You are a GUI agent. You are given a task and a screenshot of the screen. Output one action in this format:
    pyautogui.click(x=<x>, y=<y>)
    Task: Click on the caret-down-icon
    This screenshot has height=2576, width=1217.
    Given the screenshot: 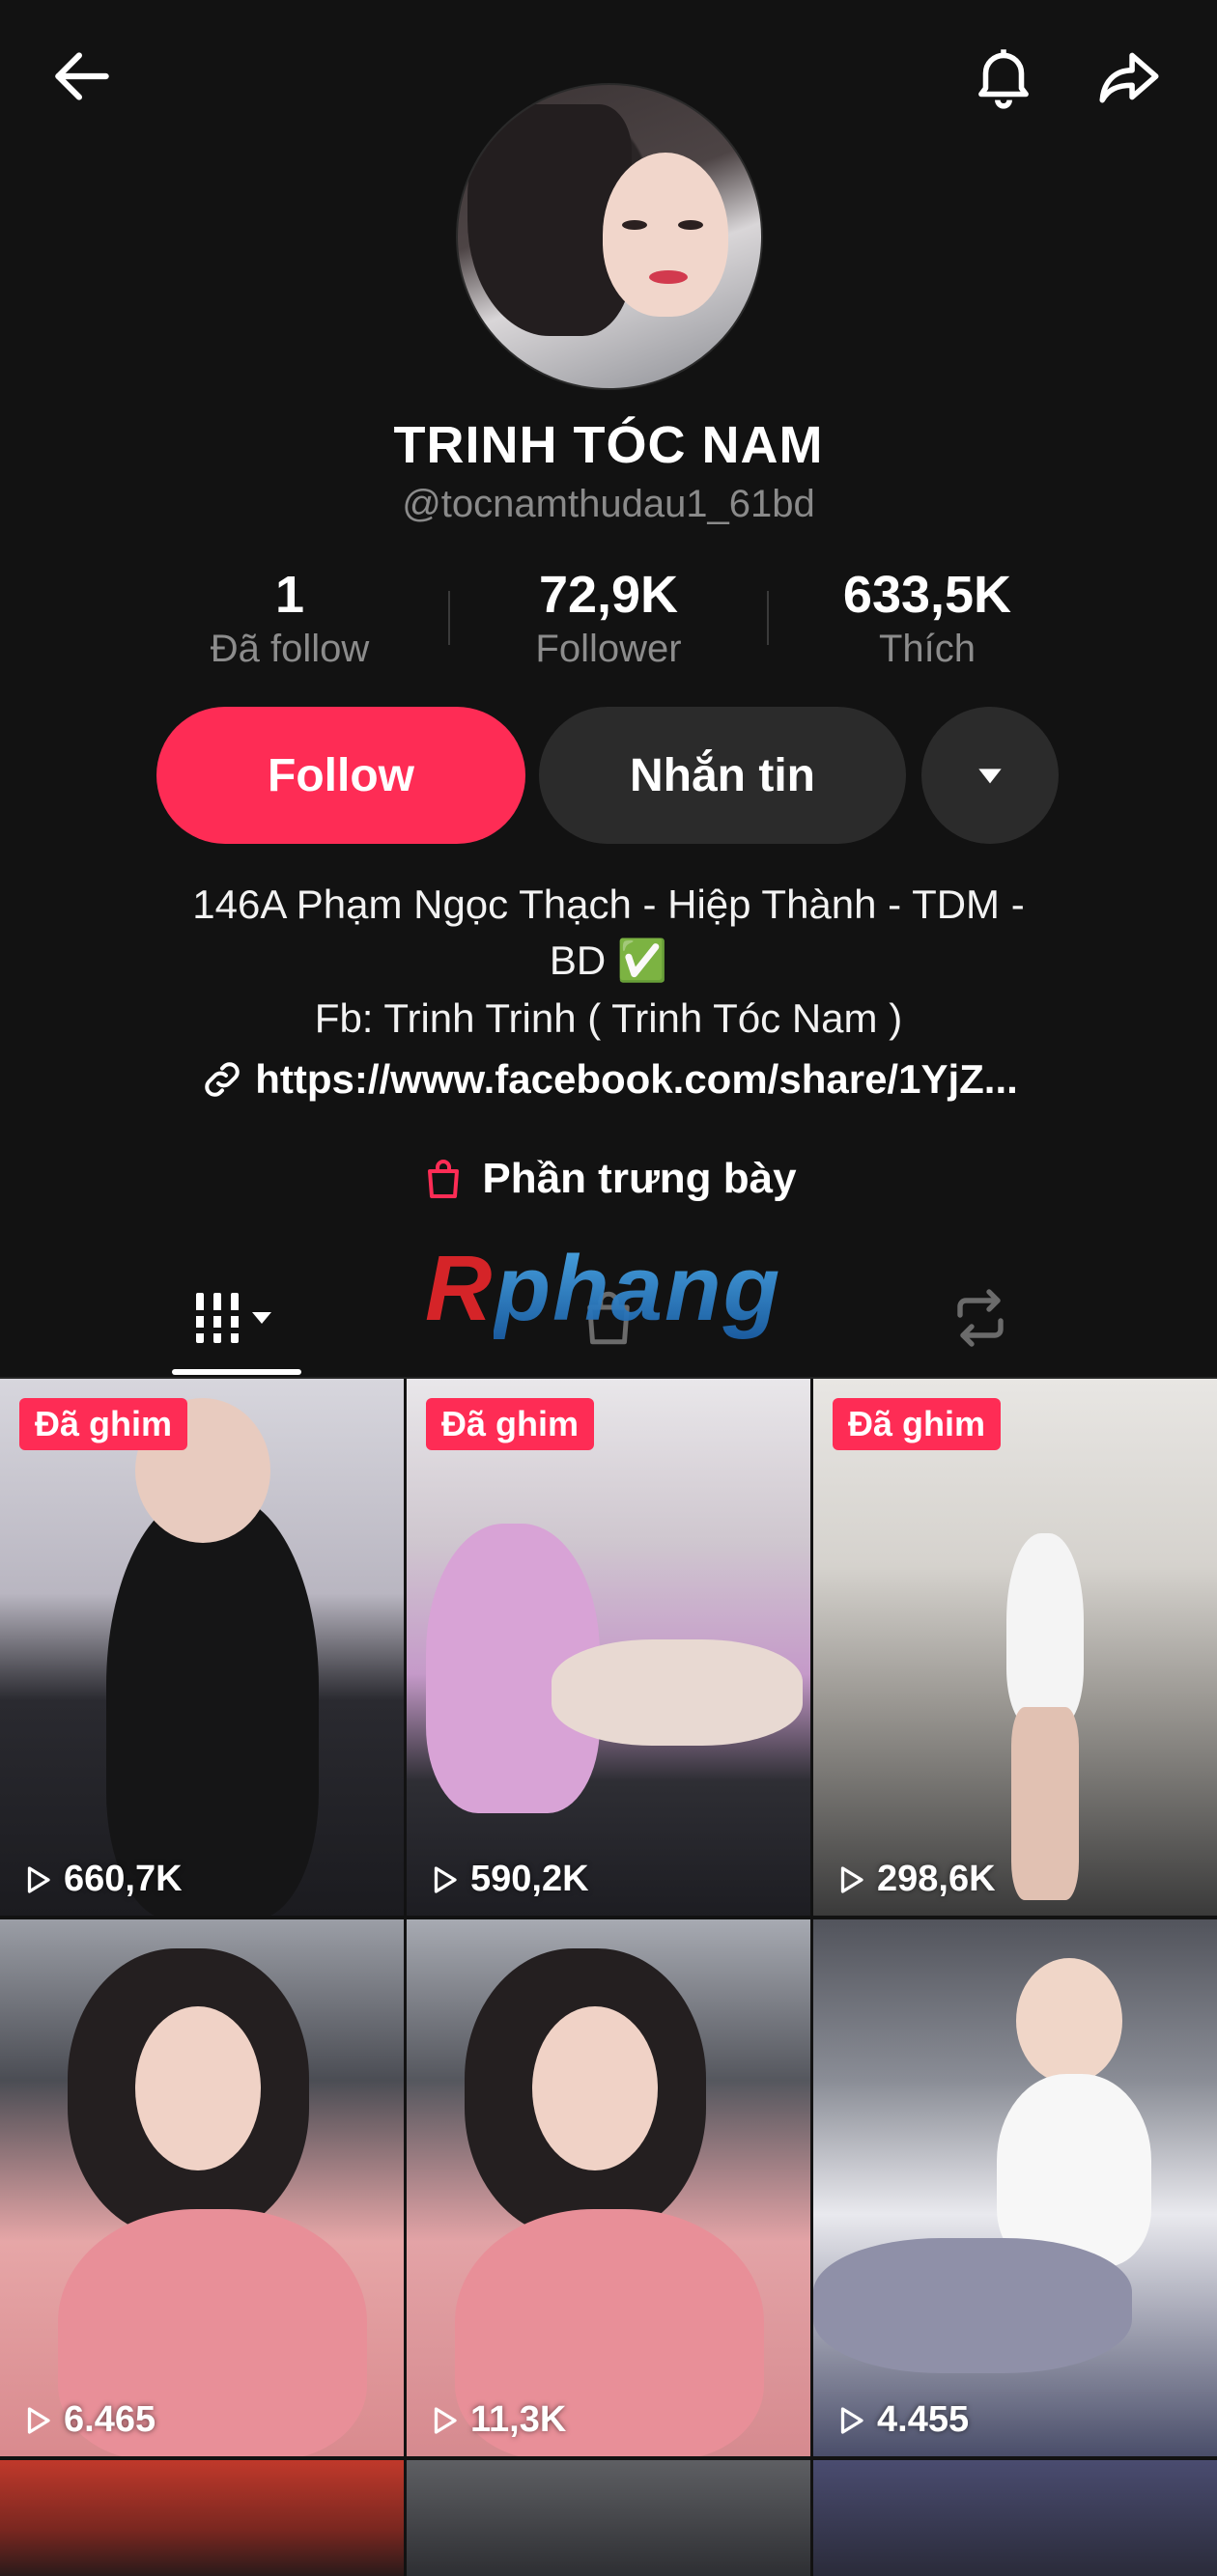 What is the action you would take?
    pyautogui.click(x=990, y=777)
    